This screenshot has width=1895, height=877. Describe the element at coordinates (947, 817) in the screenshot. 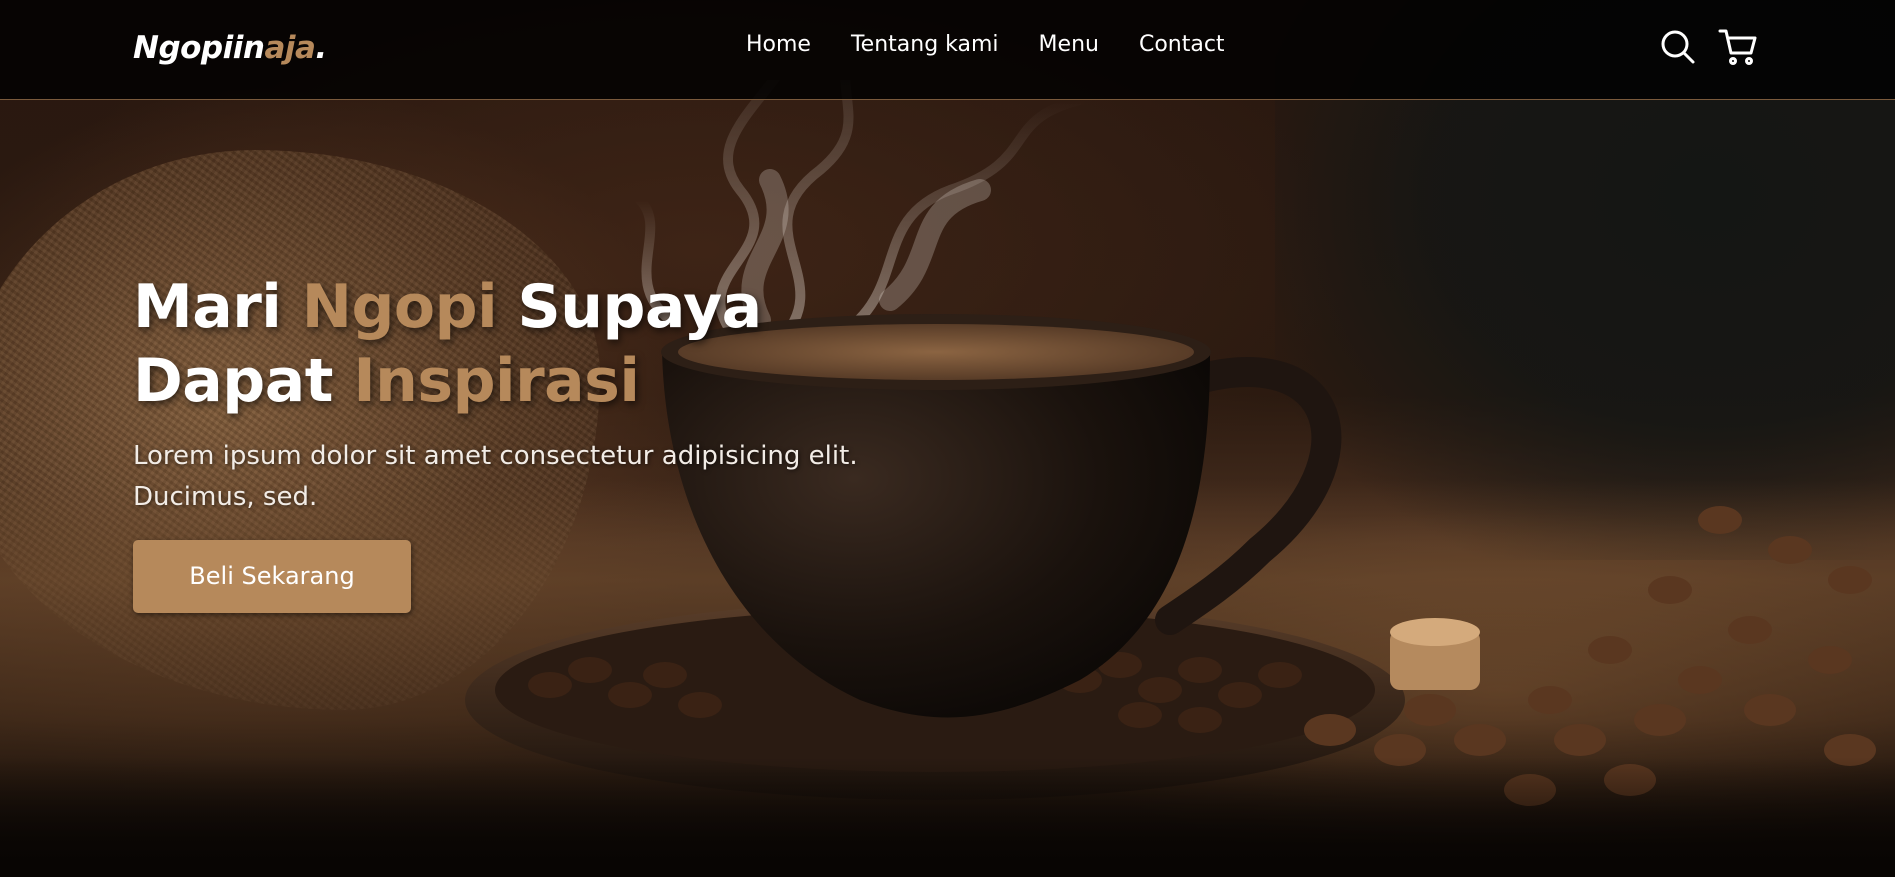

I see `hero-bottom-fade` at that location.